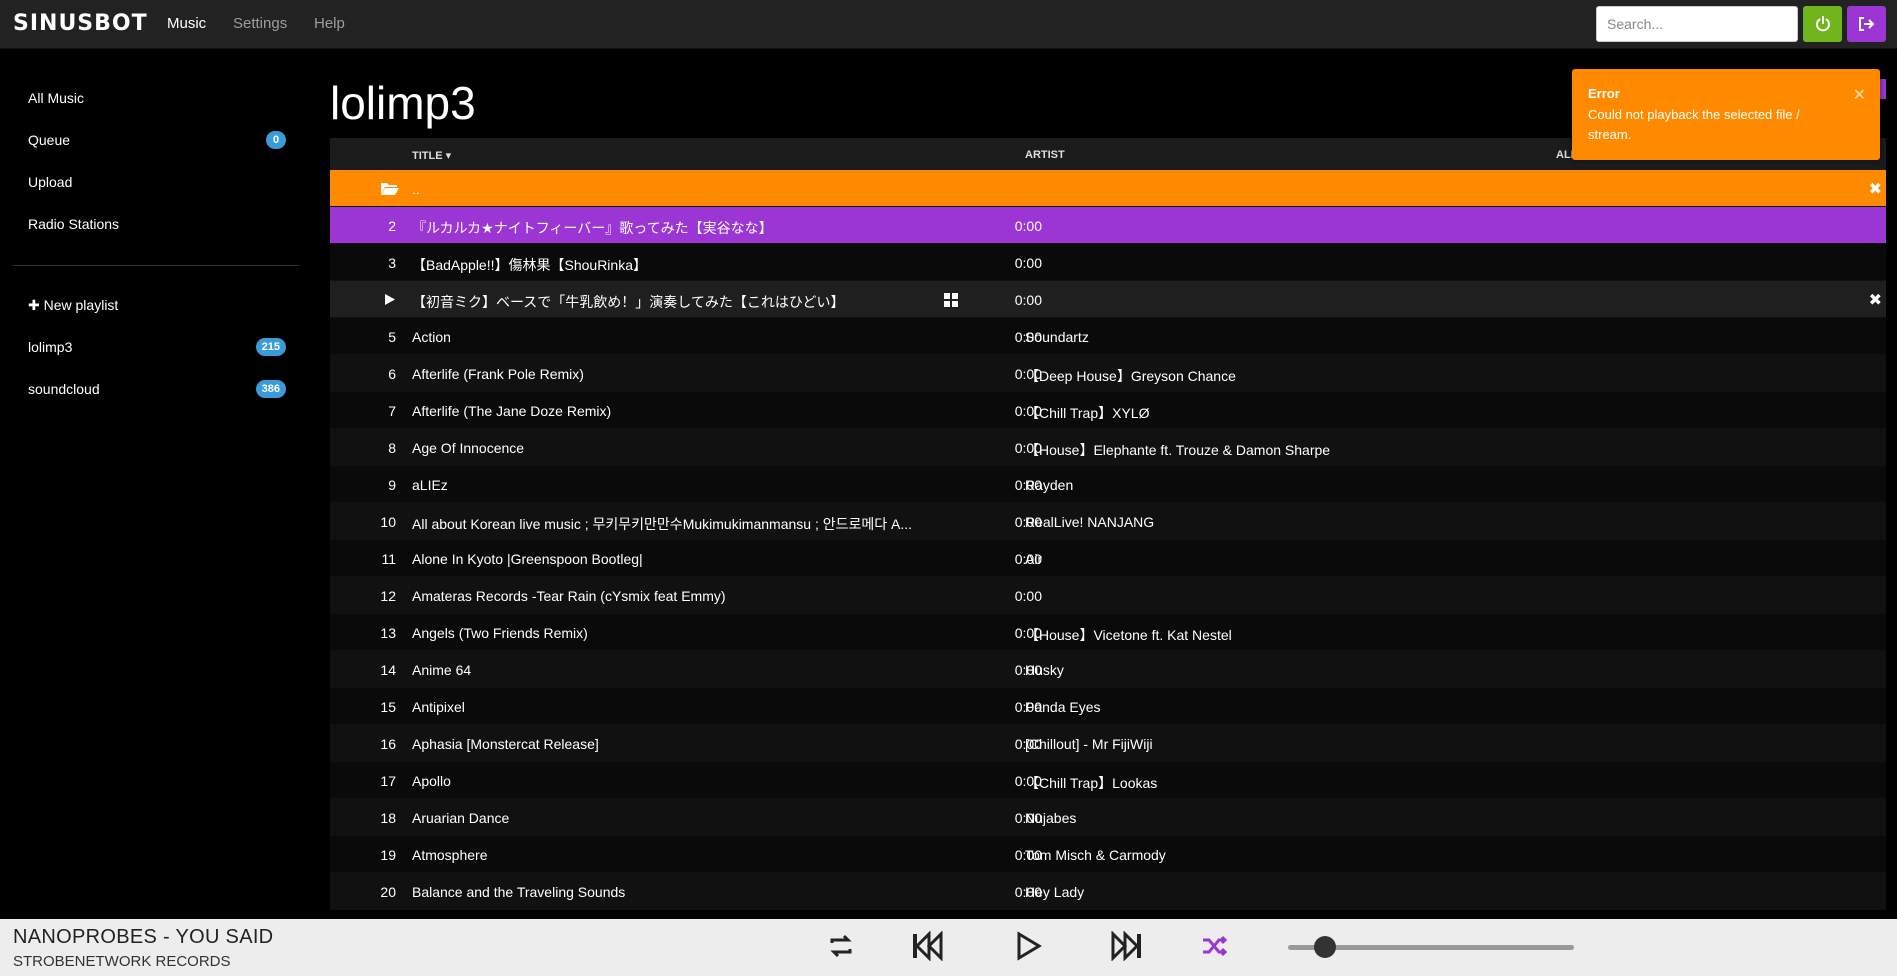  What do you see at coordinates (388, 633) in the screenshot?
I see `track-number: 13` at bounding box center [388, 633].